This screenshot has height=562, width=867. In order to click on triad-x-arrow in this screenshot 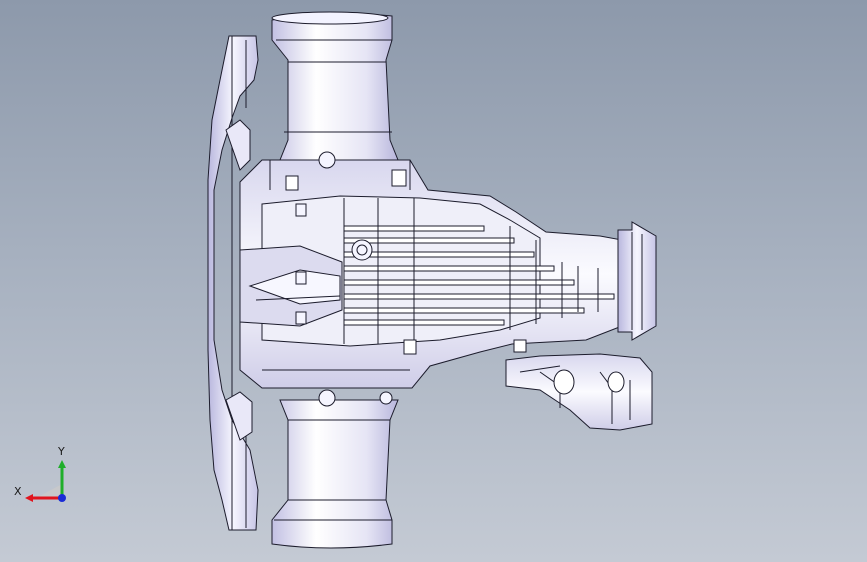, I will do `click(29, 498)`.